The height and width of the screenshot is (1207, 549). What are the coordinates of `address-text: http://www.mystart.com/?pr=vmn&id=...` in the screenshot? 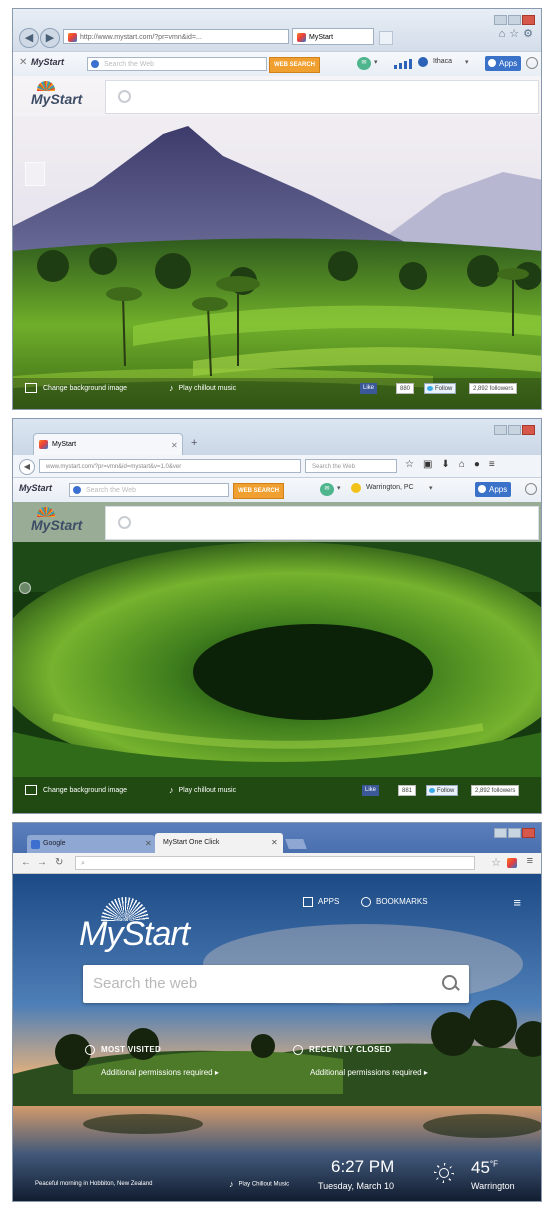 It's located at (141, 37).